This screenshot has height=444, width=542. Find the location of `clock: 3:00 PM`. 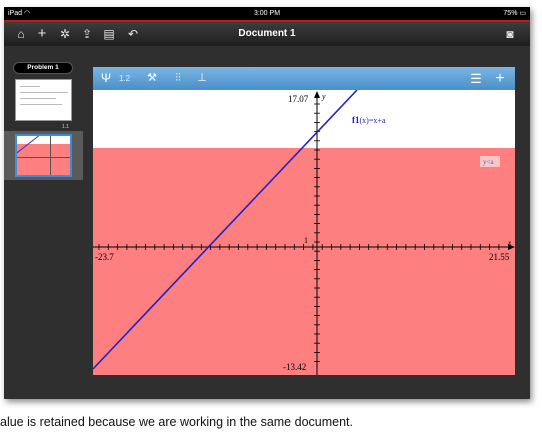

clock: 3:00 PM is located at coordinates (267, 13).